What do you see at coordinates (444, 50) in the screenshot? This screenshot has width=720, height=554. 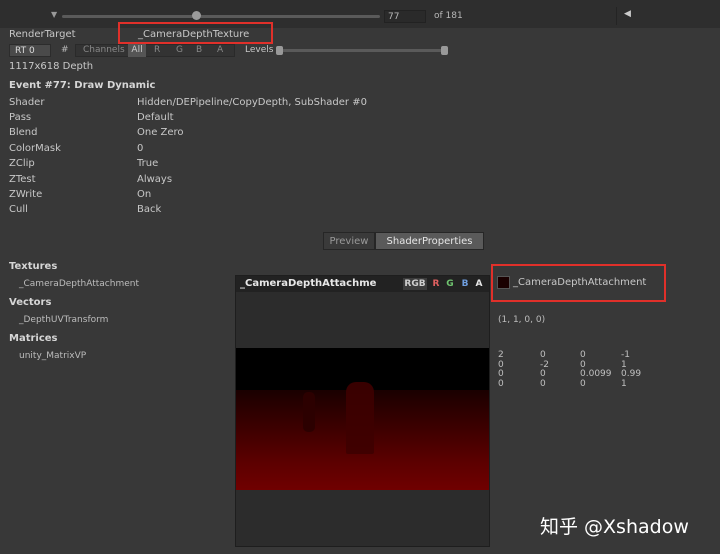 I see `levels-max-handle` at bounding box center [444, 50].